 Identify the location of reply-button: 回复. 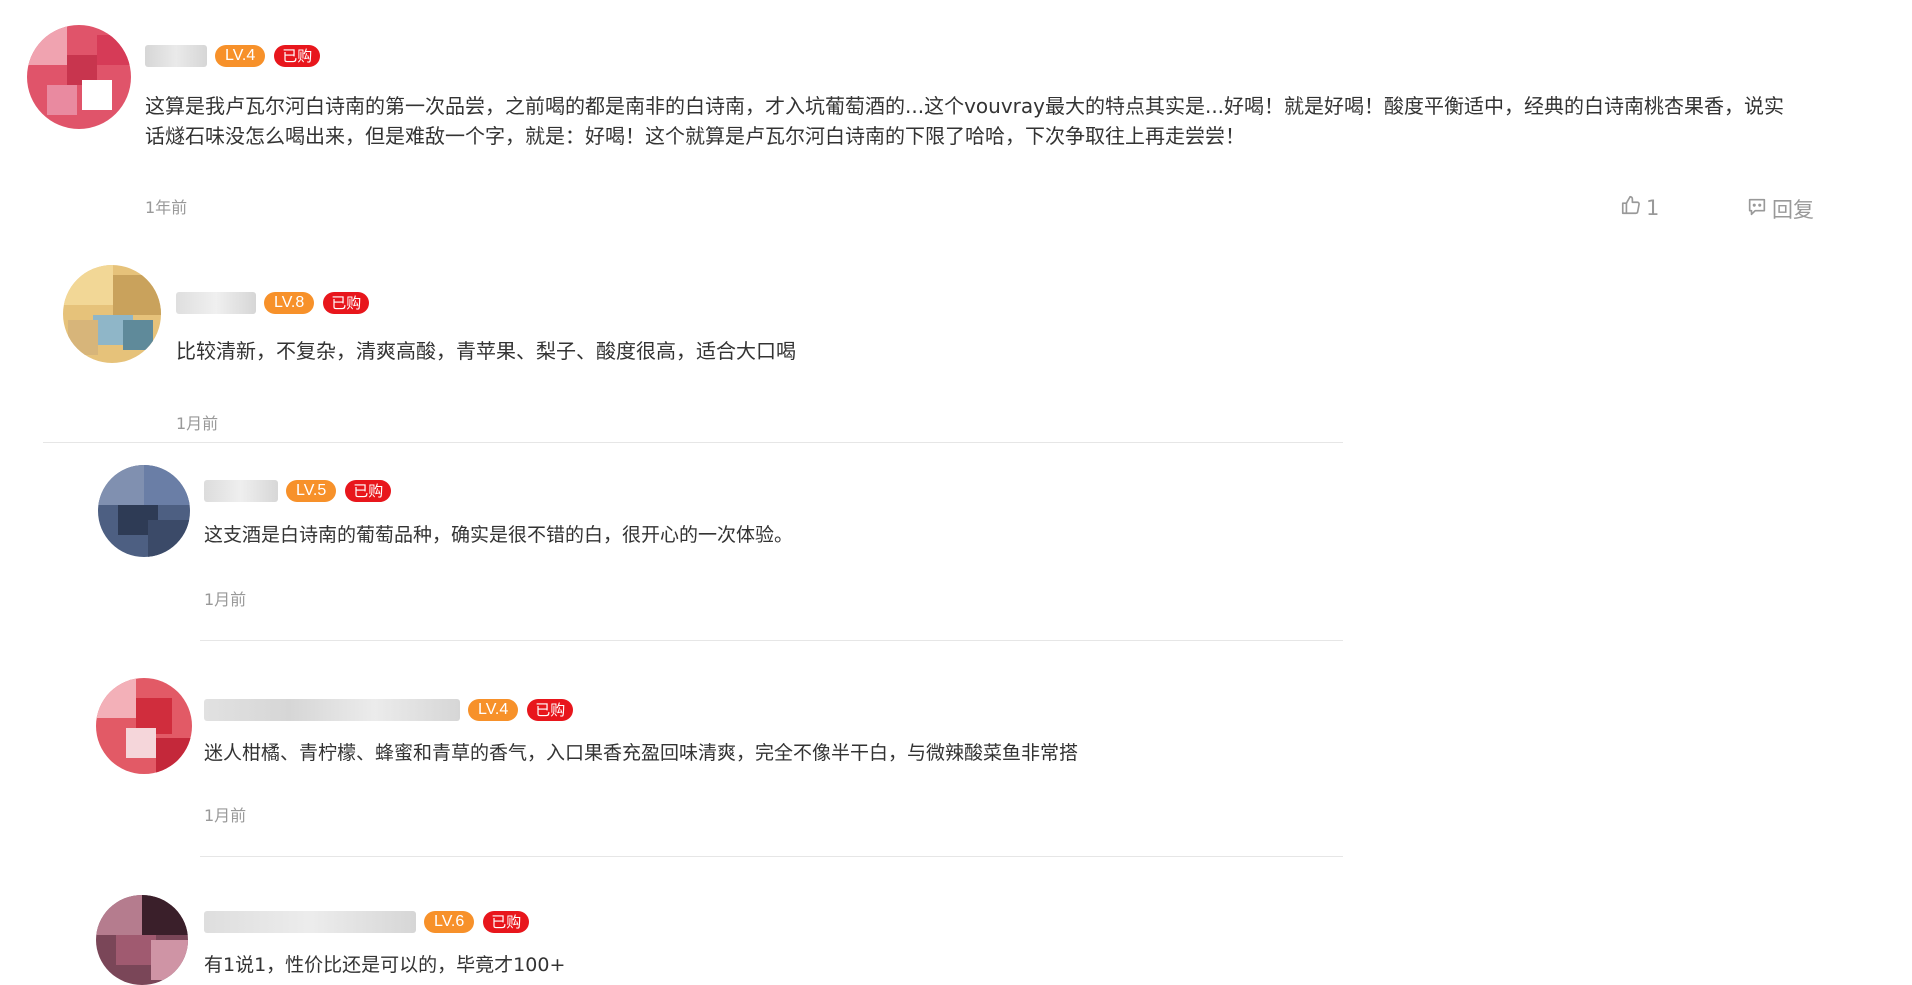
(1780, 209).